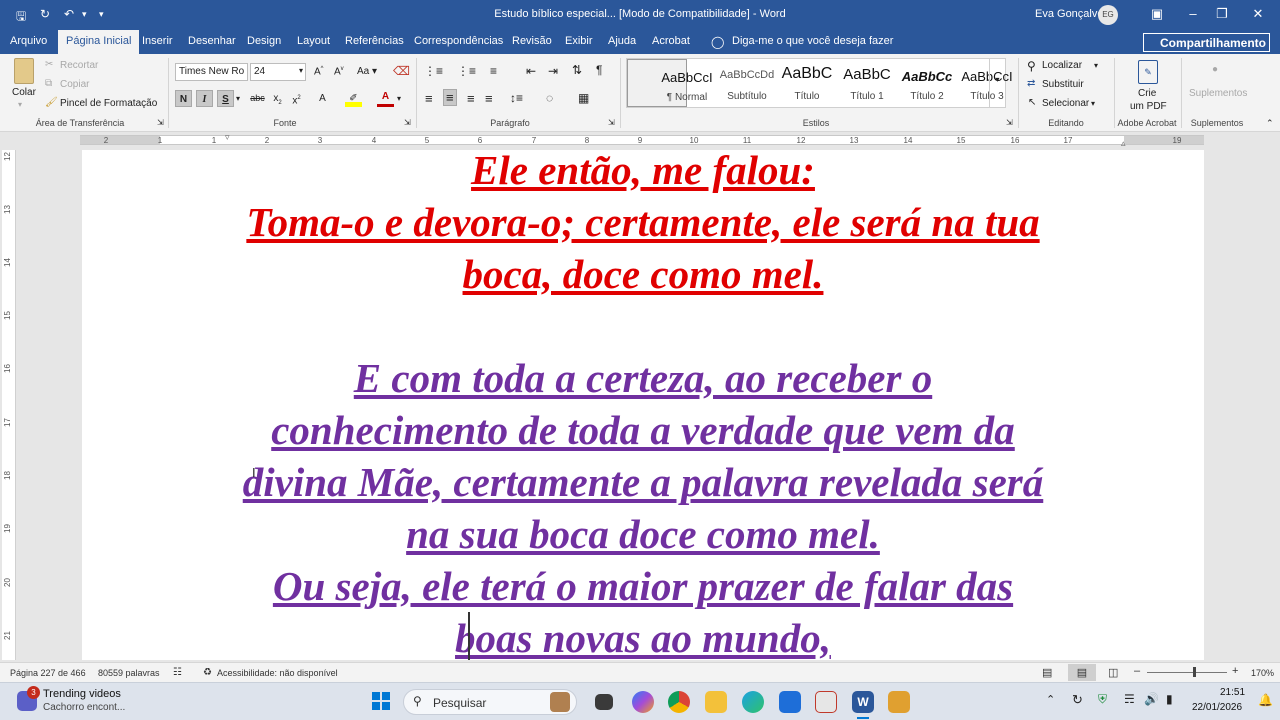 The image size is (1280, 720). I want to click on font-size-combo: 24 ▾, so click(278, 72).